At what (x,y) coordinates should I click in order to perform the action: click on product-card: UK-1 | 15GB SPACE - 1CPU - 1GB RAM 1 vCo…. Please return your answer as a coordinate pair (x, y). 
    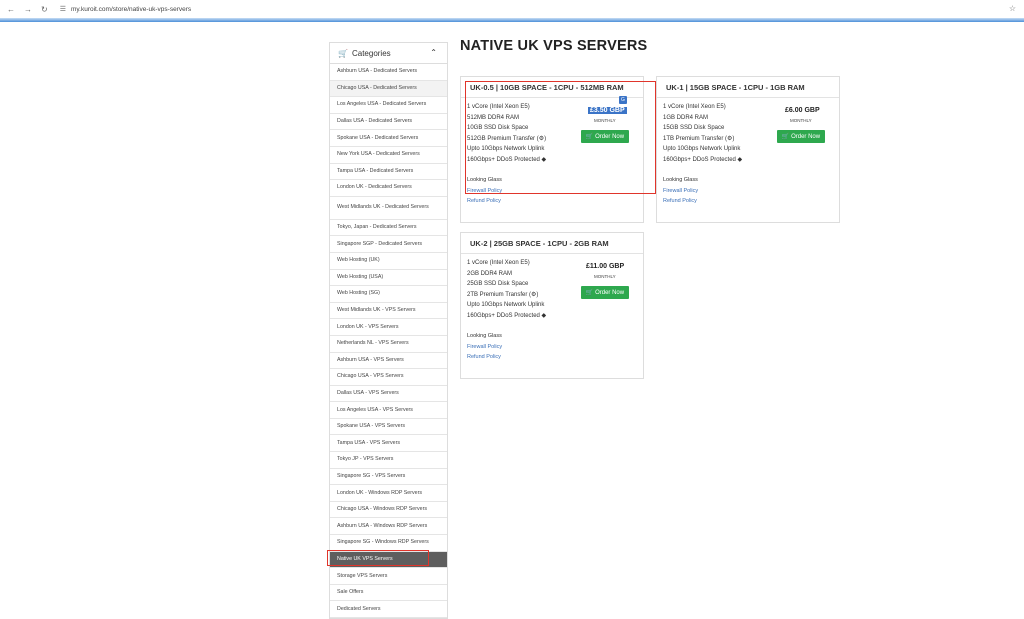
    Looking at the image, I should click on (748, 149).